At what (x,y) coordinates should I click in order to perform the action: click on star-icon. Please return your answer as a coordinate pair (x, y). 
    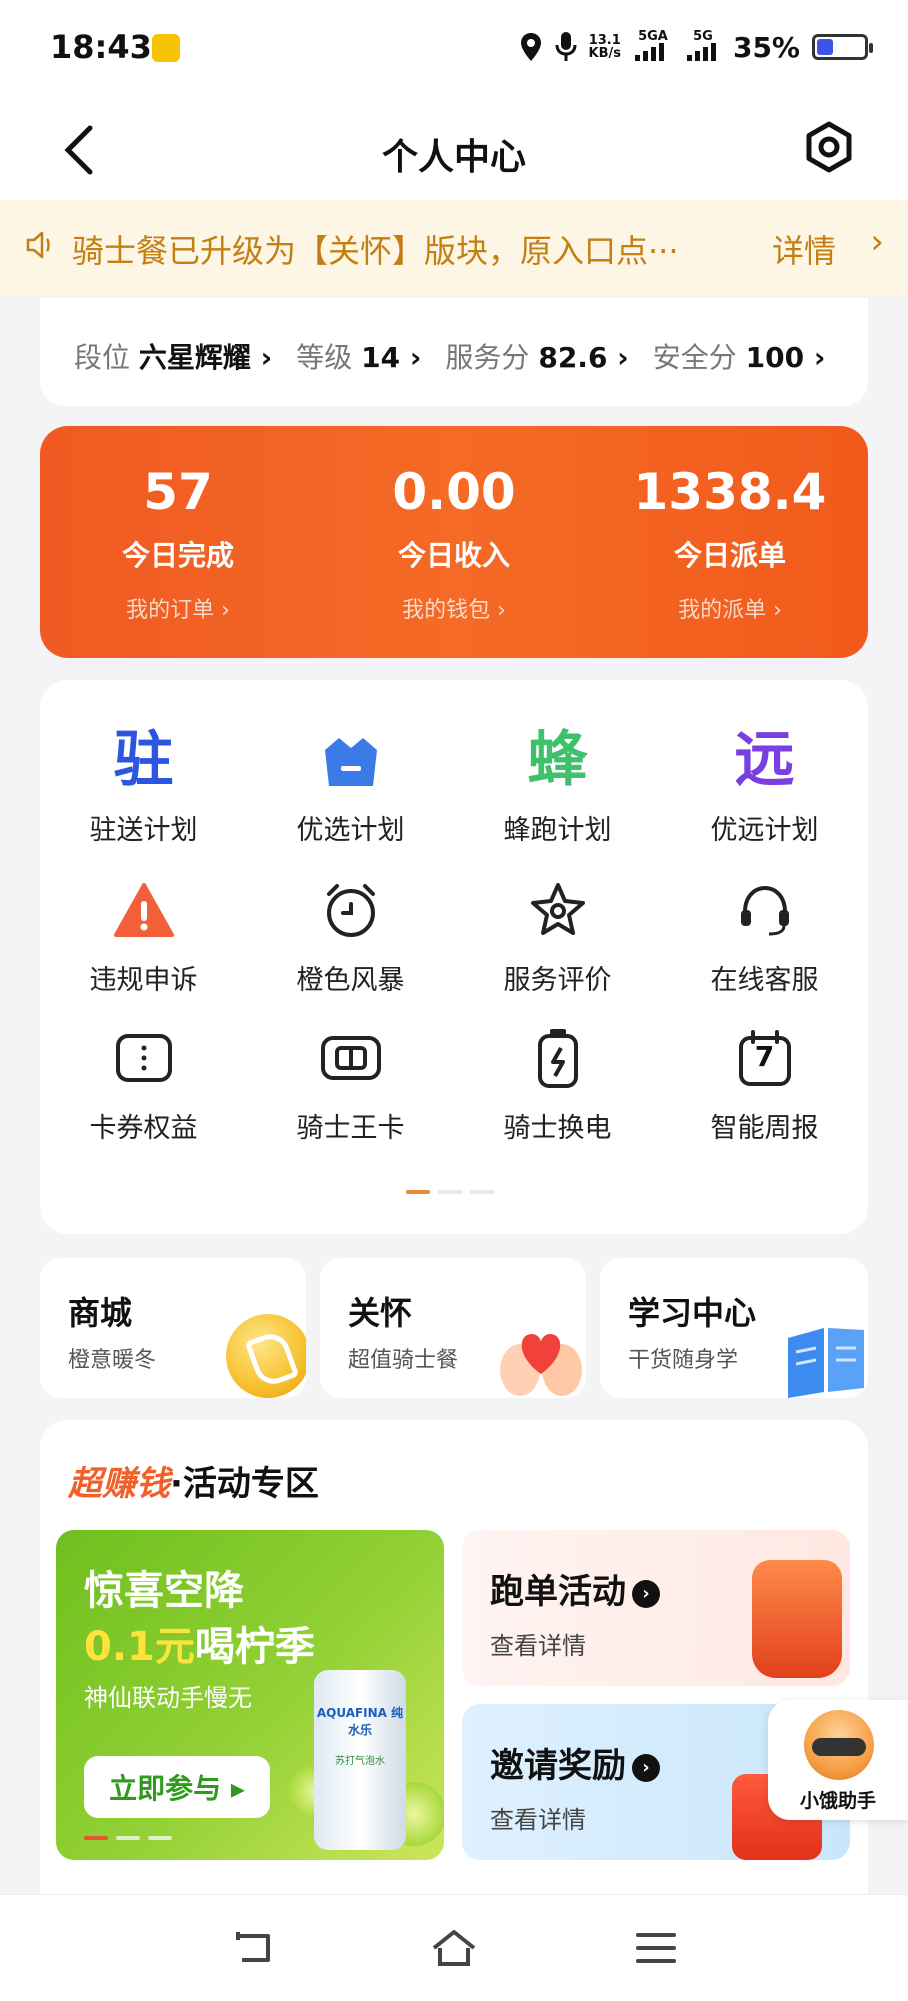
    Looking at the image, I should click on (558, 910).